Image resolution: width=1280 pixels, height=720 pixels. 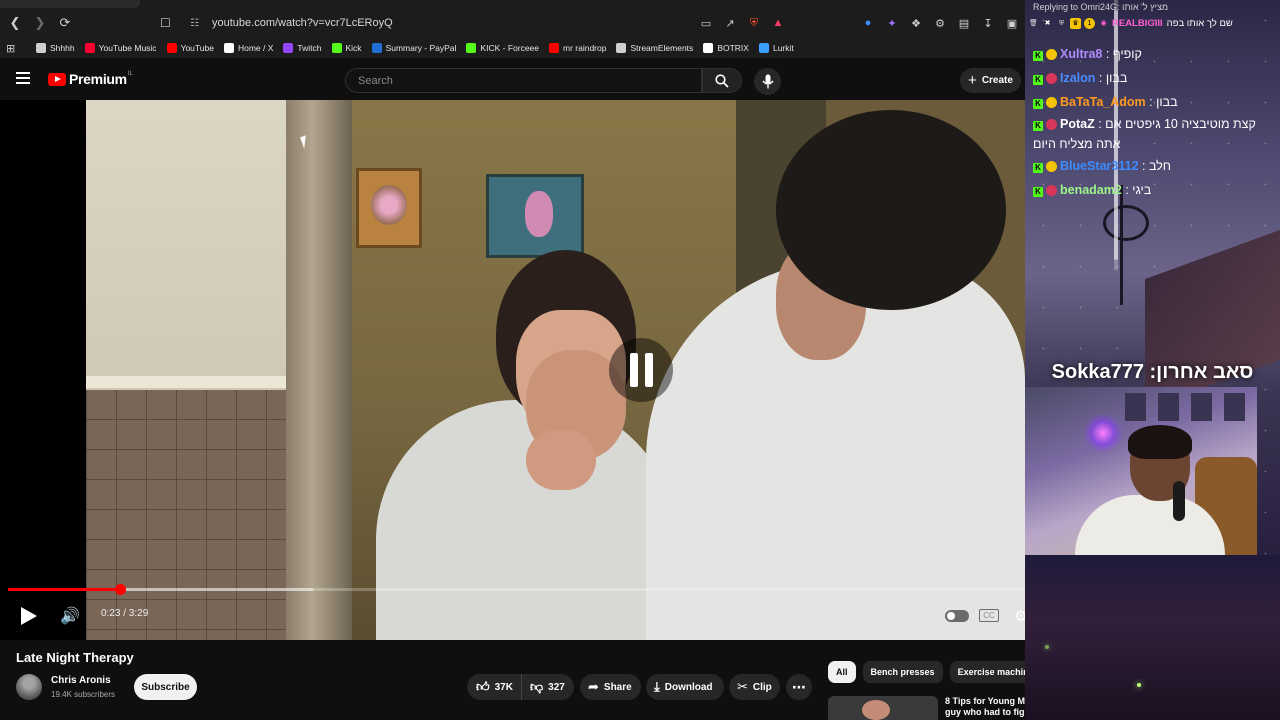 What do you see at coordinates (1078, 78) in the screenshot?
I see `chat-username: Izalon` at bounding box center [1078, 78].